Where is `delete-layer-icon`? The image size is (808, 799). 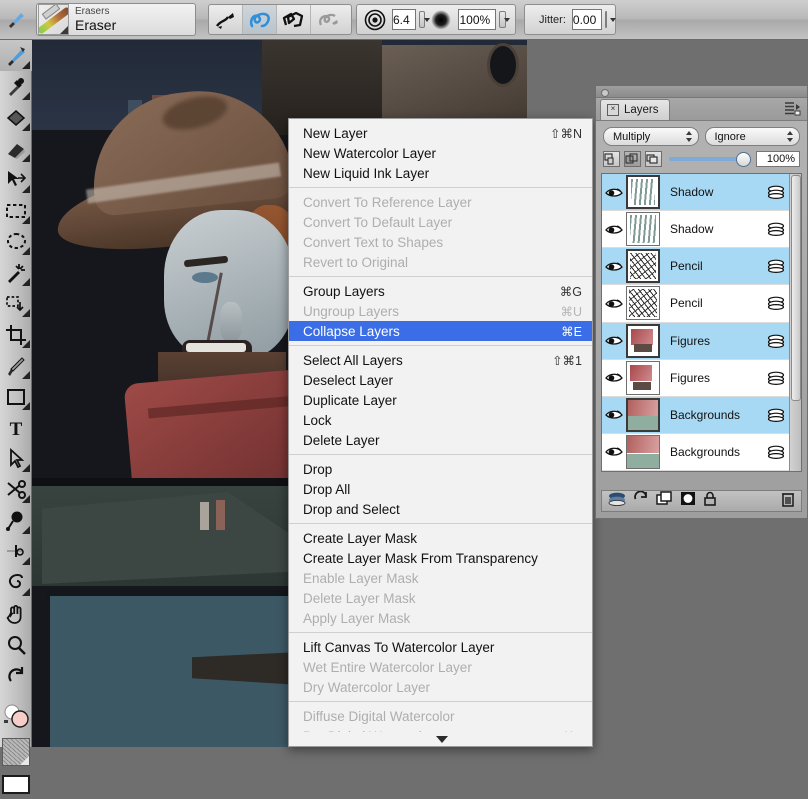 delete-layer-icon is located at coordinates (788, 501).